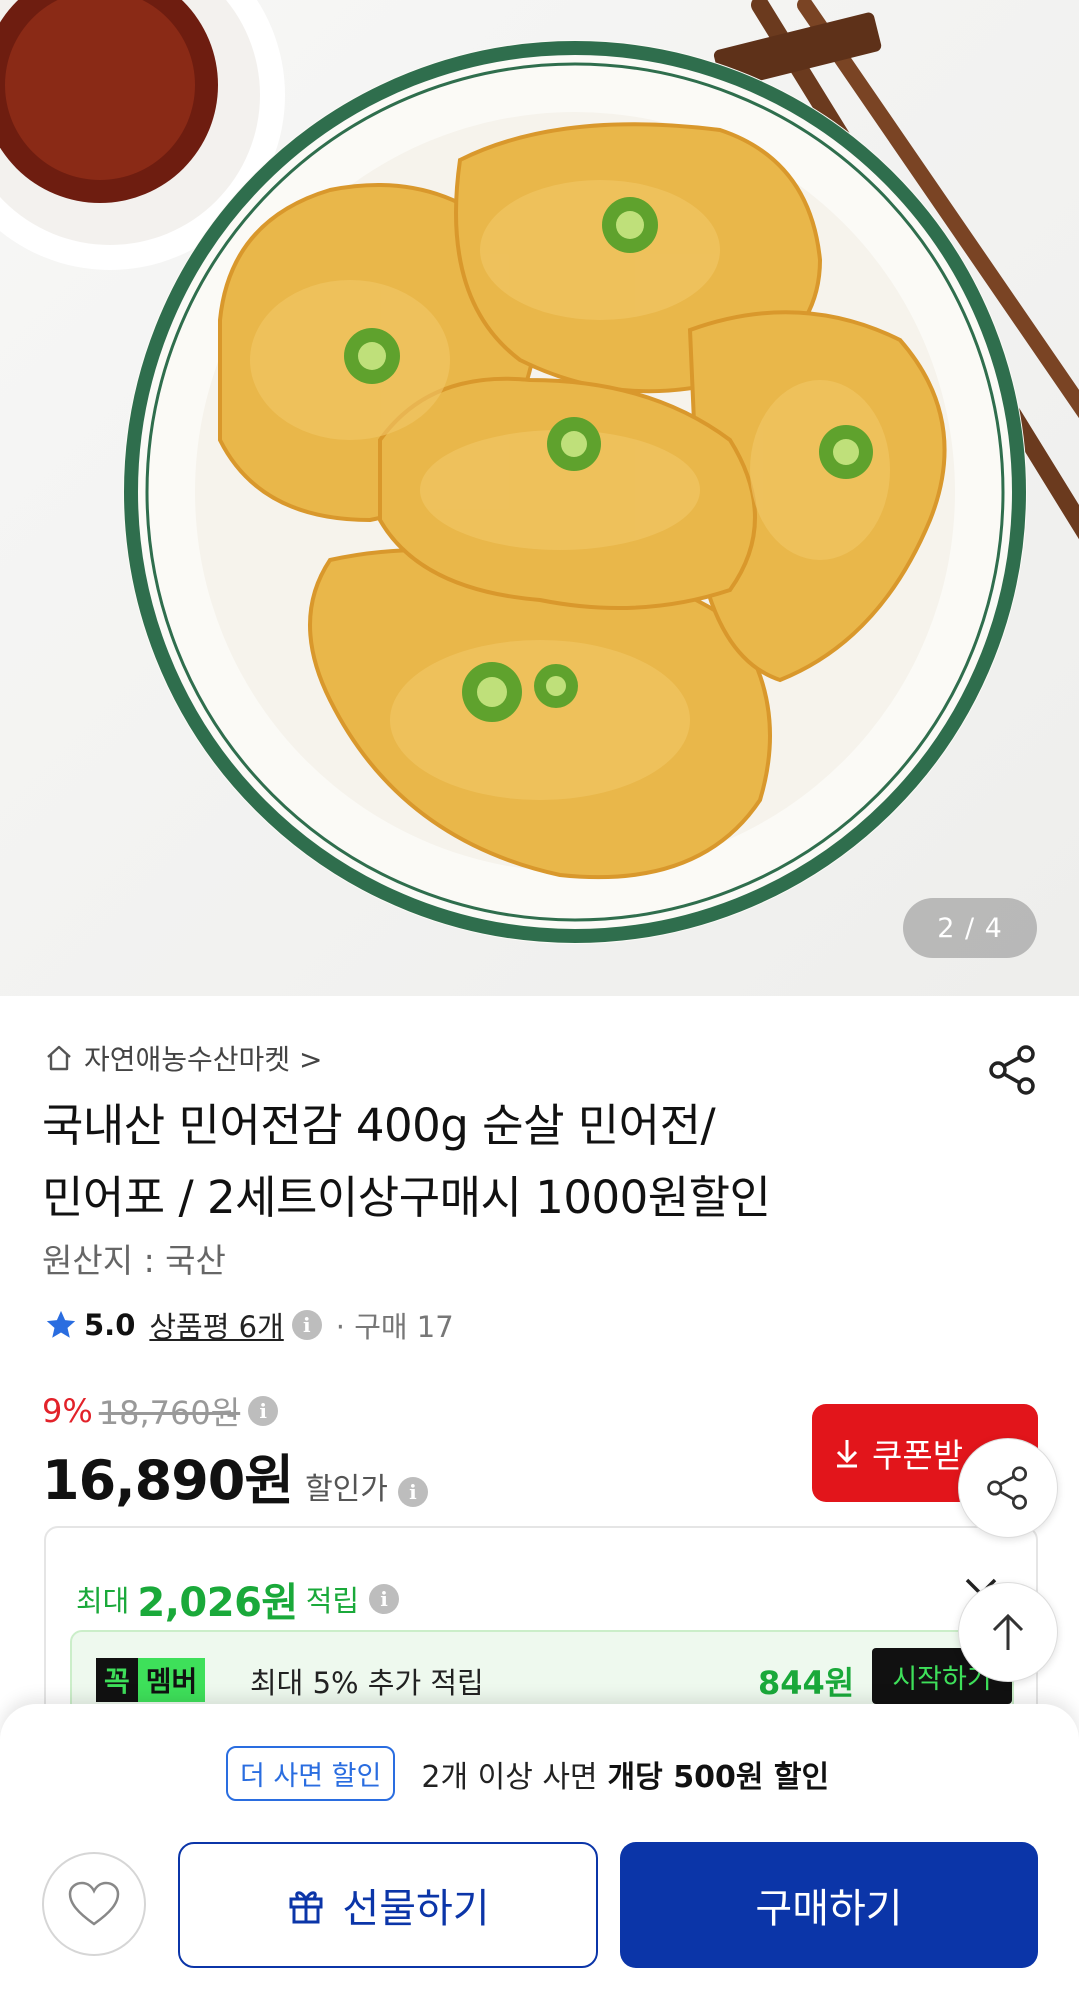 The height and width of the screenshot is (1989, 1079). Describe the element at coordinates (394, 1327) in the screenshot. I see `purchase-count: · 구매 17` at that location.